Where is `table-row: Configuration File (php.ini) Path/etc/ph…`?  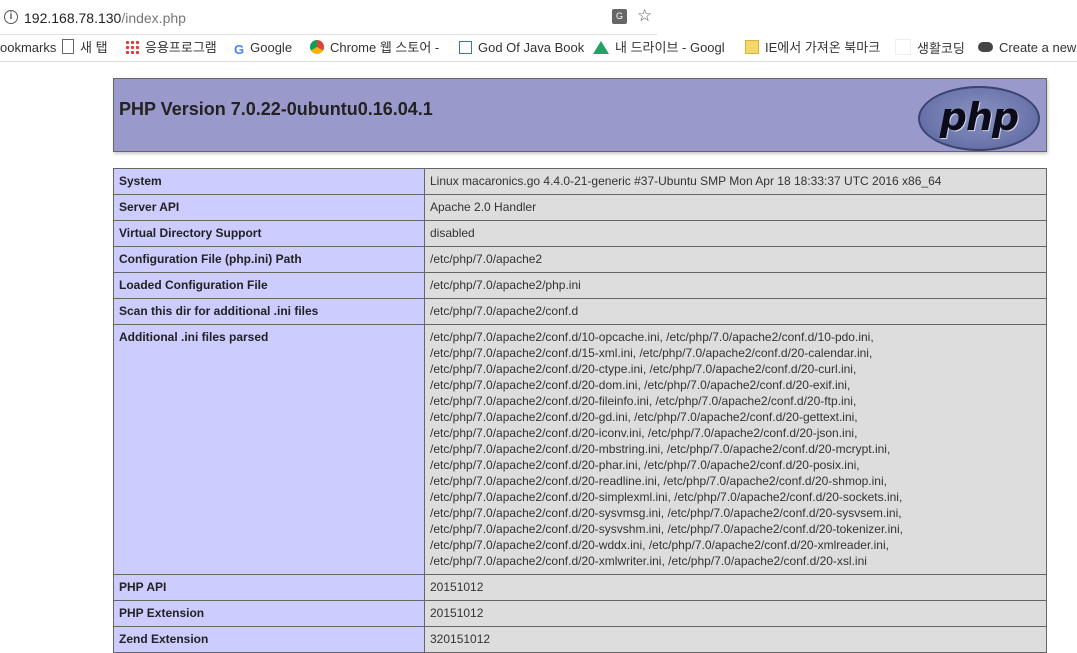
table-row: Configuration File (php.ini) Path/etc/ph… is located at coordinates (580, 259).